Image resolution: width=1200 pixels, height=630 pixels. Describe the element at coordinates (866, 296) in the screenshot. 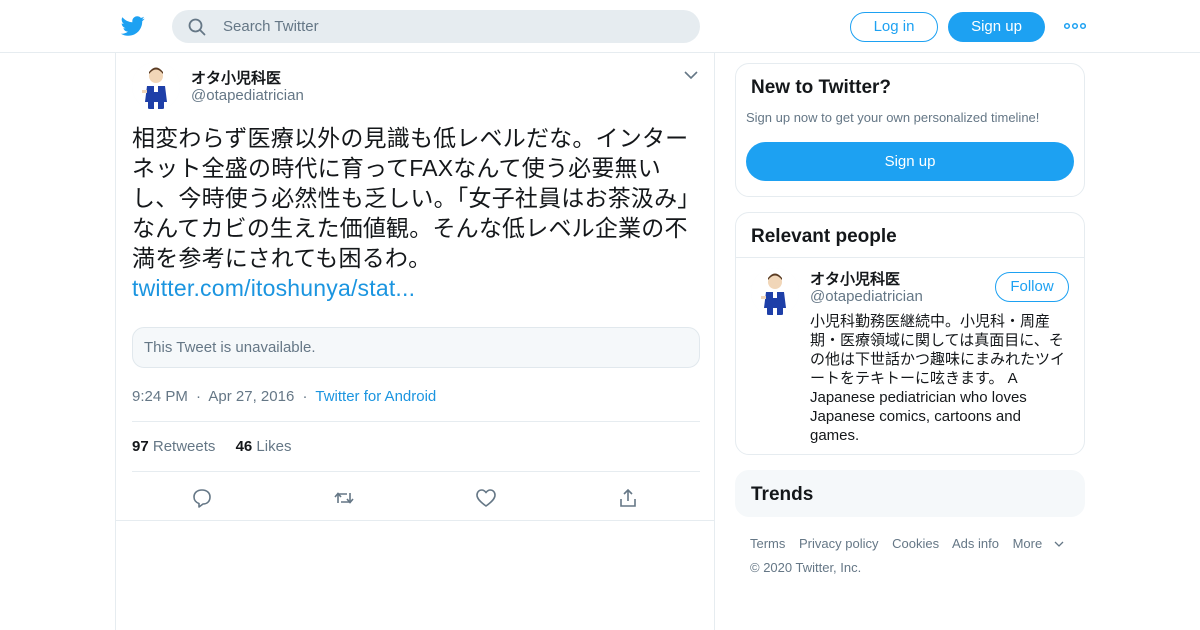

I see `person-handle: @otapediatrician` at that location.